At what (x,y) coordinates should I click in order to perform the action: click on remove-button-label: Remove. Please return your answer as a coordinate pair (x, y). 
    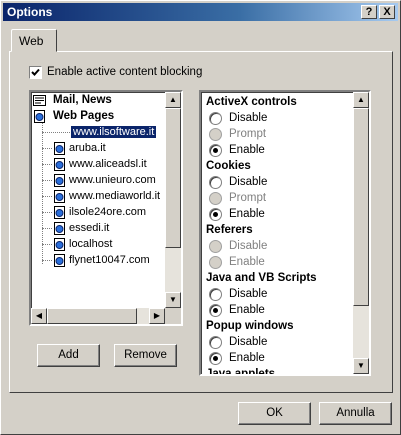
    Looking at the image, I should click on (145, 355).